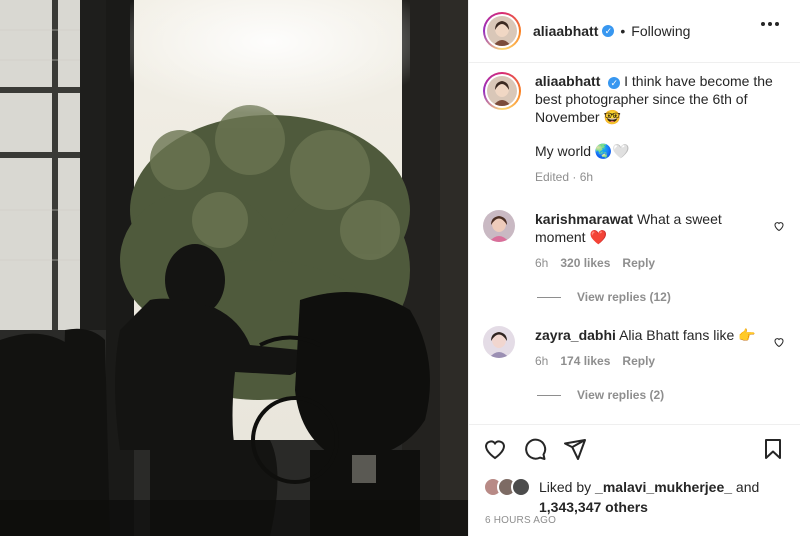 This screenshot has height=536, width=800. I want to click on view-replies-button: View replies (12), so click(604, 297).